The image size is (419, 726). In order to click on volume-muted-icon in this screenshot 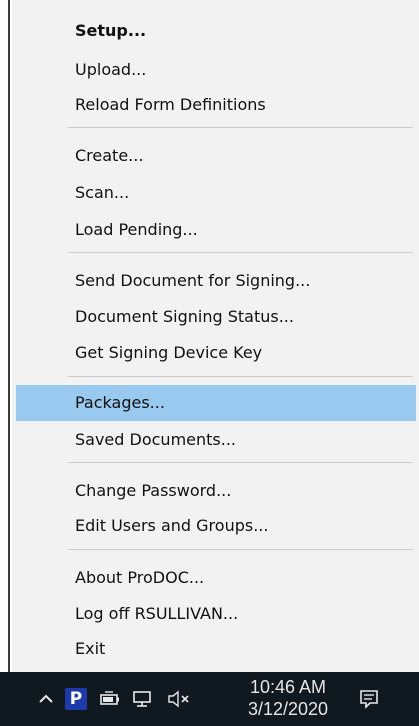, I will do `click(180, 699)`.